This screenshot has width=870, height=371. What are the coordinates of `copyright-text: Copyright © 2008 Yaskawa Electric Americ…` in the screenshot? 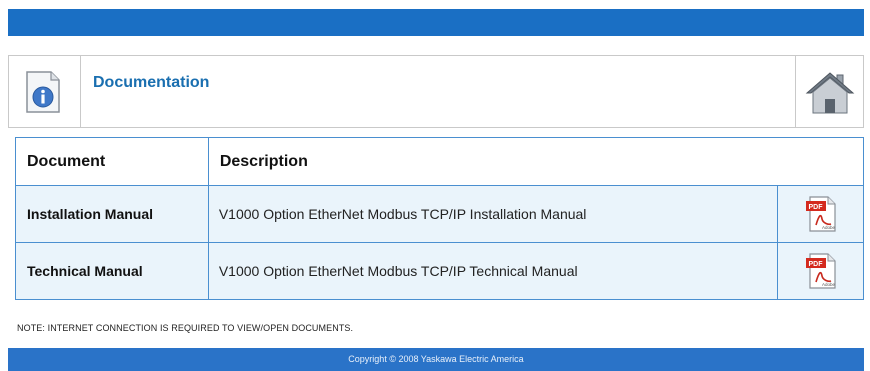 It's located at (436, 359).